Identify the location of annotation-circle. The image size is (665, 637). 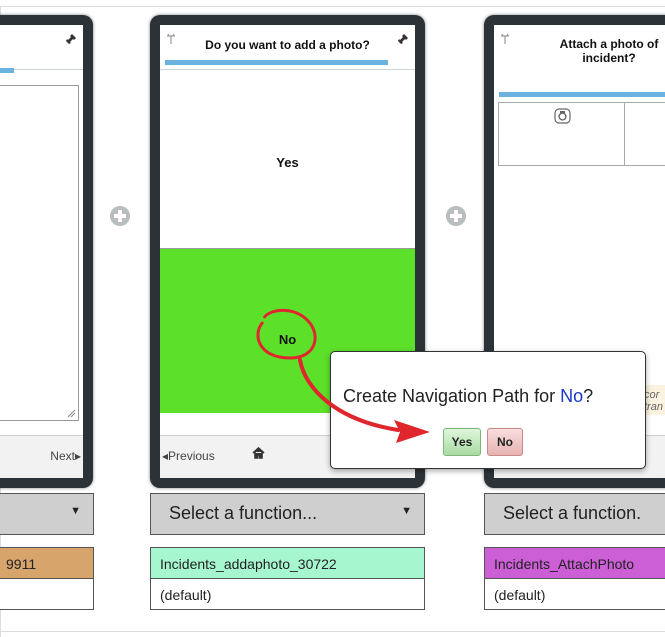
(286, 334).